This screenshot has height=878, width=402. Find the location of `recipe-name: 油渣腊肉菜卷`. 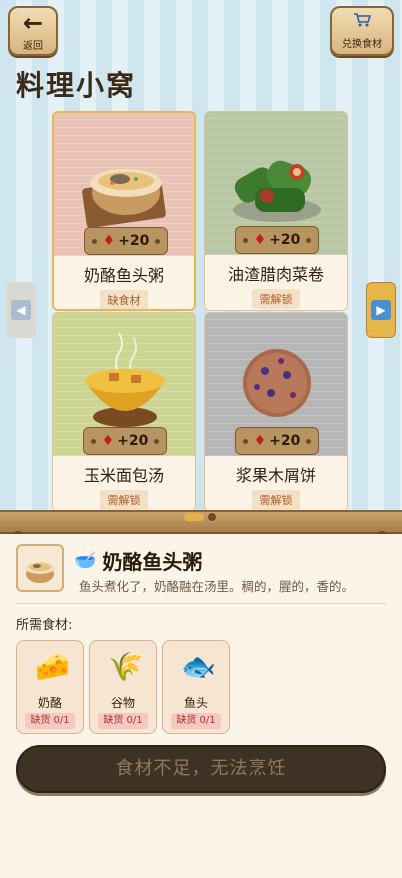

recipe-name: 油渣腊肉菜卷 is located at coordinates (275, 274).